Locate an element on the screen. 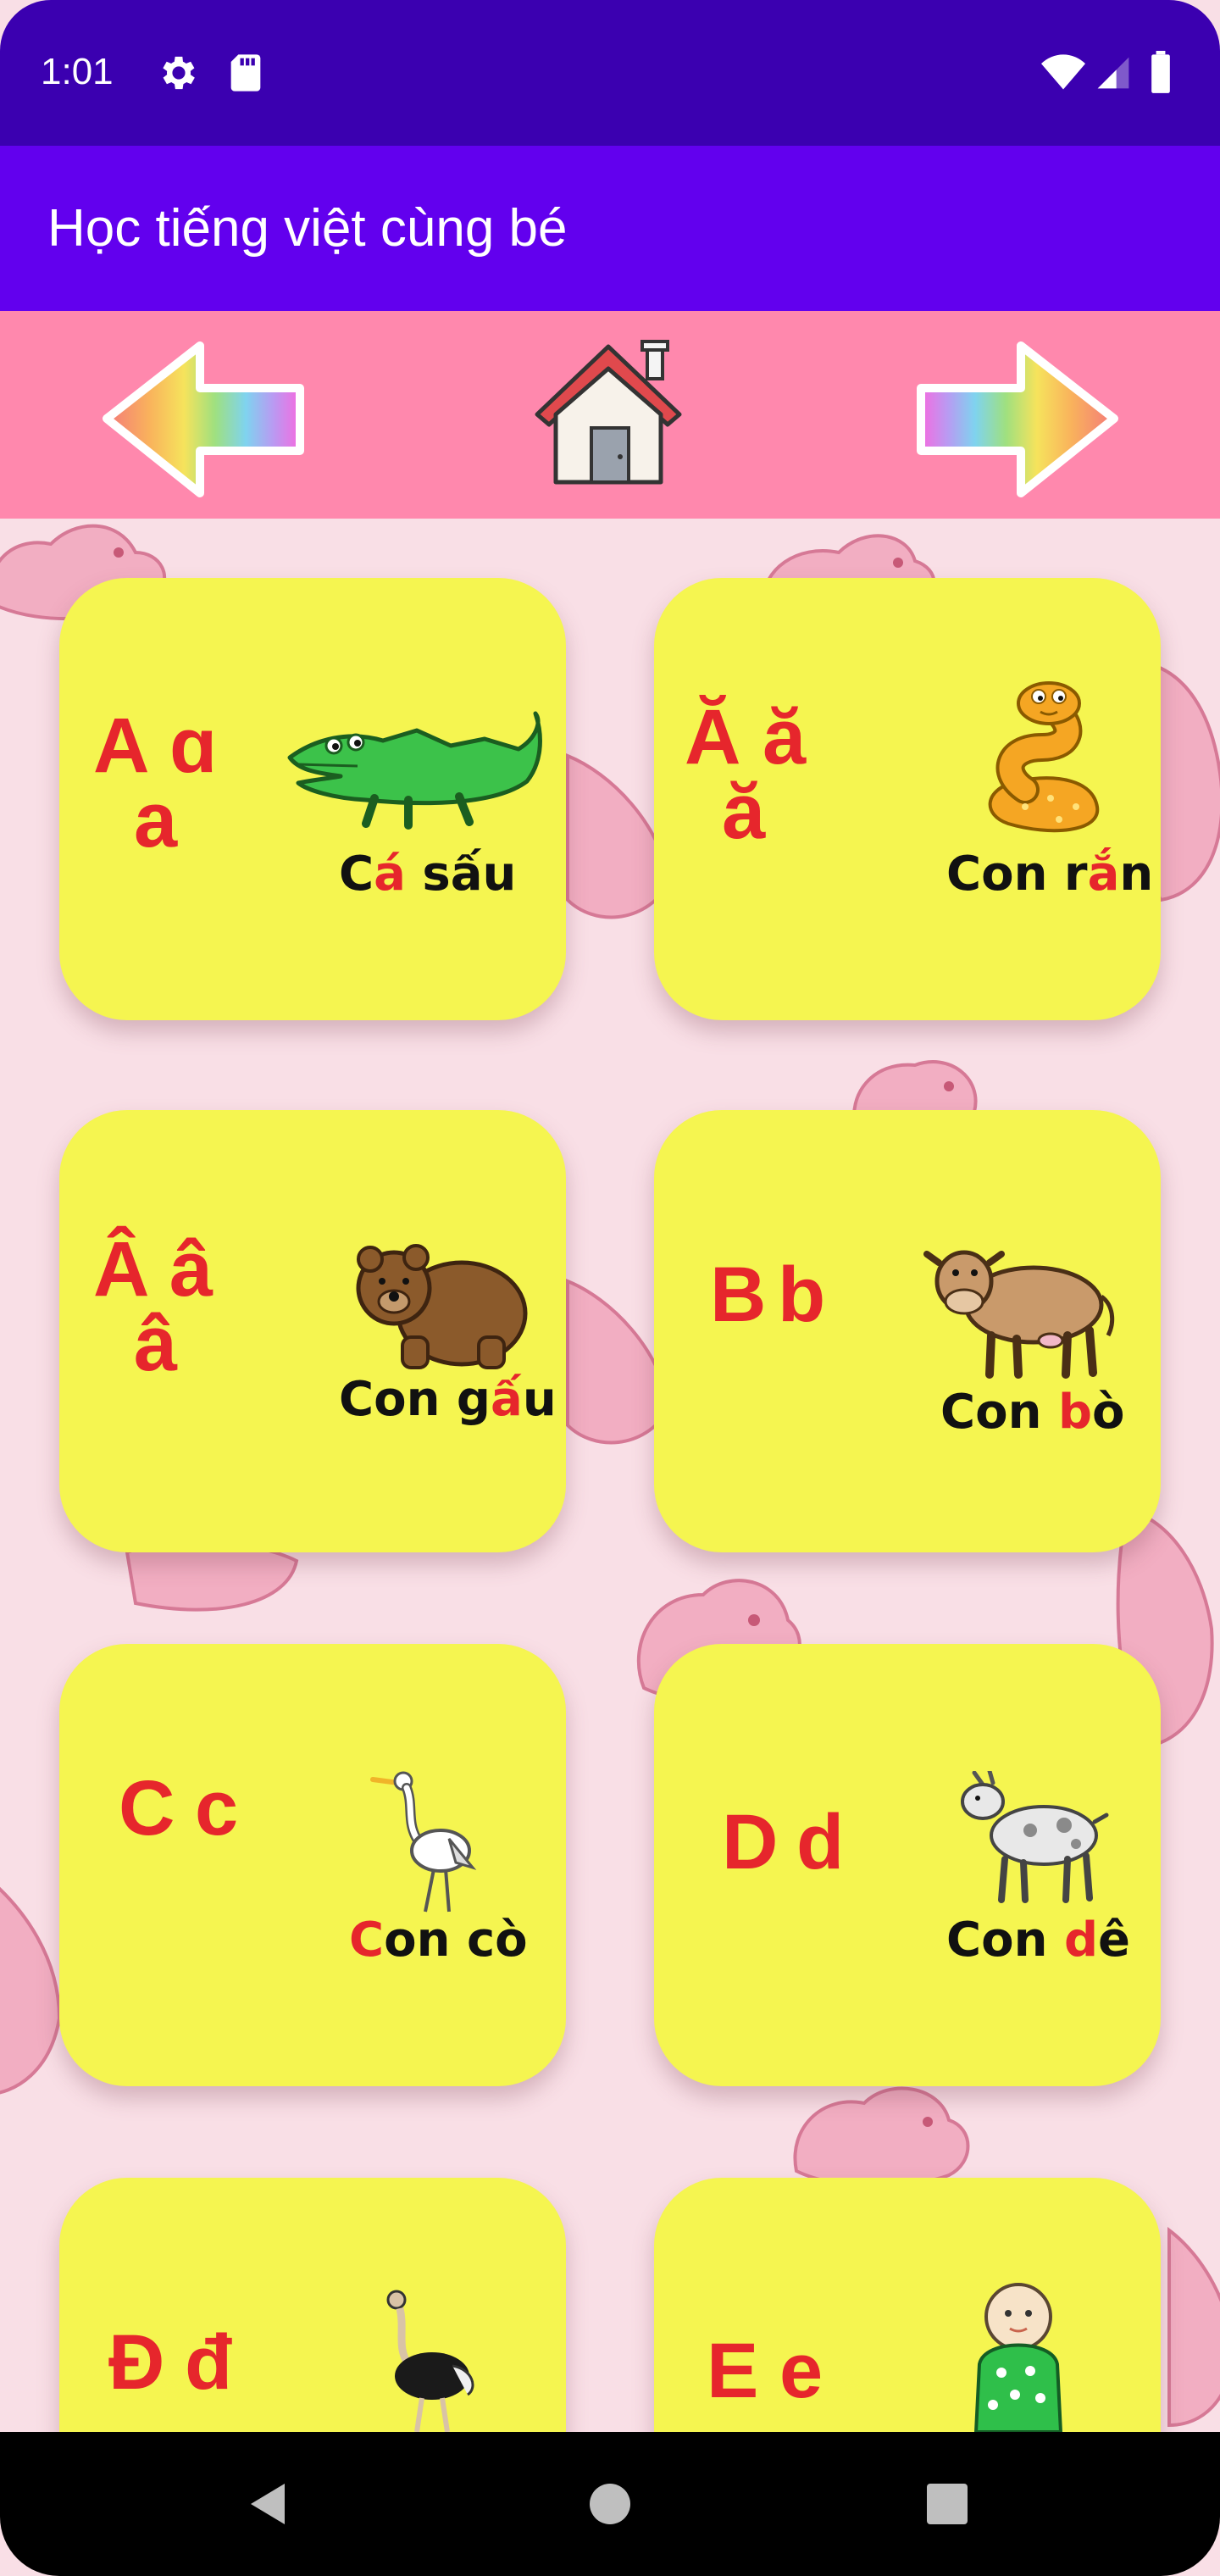 This screenshot has width=1220, height=2576. goat-icon is located at coordinates (1029, 1839).